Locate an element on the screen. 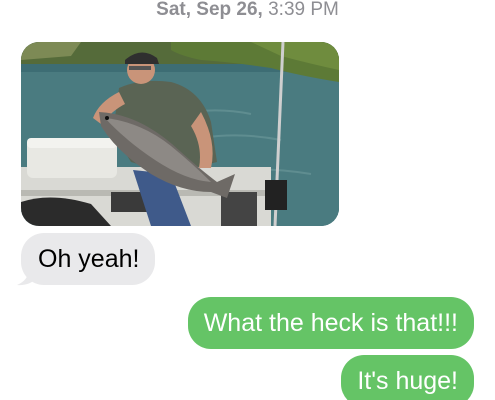 The width and height of the screenshot is (495, 400). bubble-tail is located at coordinates (27, 277).